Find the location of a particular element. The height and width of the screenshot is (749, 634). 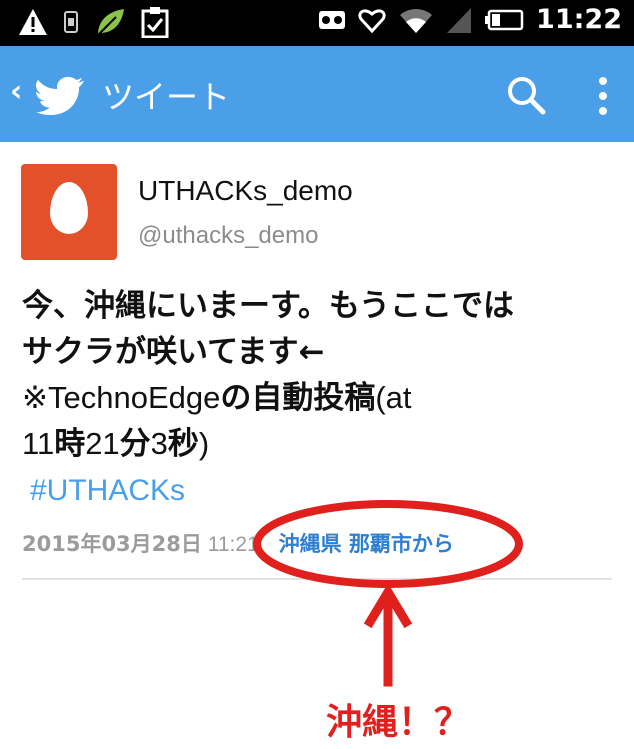

highlight-ellipse is located at coordinates (388, 544).